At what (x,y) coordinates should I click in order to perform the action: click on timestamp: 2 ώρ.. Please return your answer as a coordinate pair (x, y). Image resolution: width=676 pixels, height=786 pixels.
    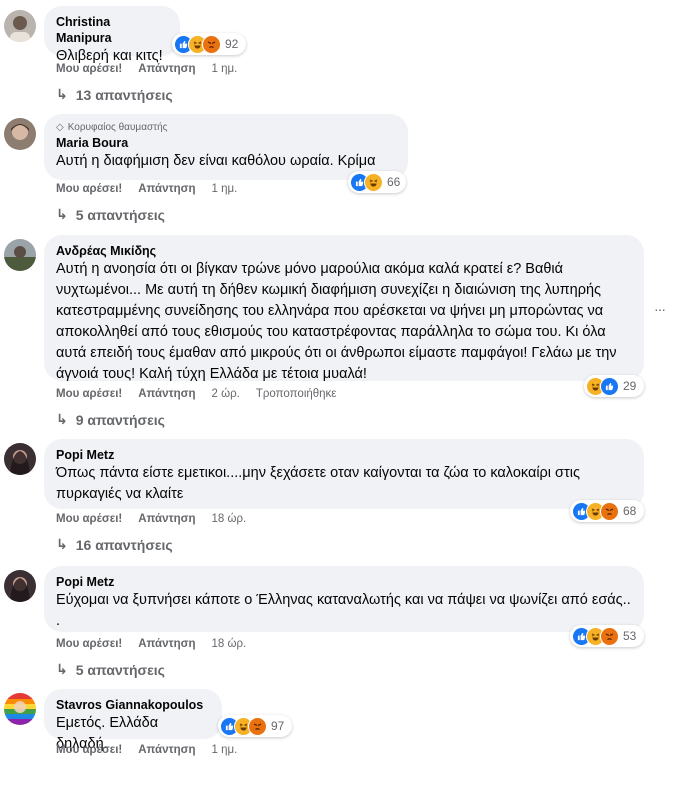
    Looking at the image, I should click on (226, 394).